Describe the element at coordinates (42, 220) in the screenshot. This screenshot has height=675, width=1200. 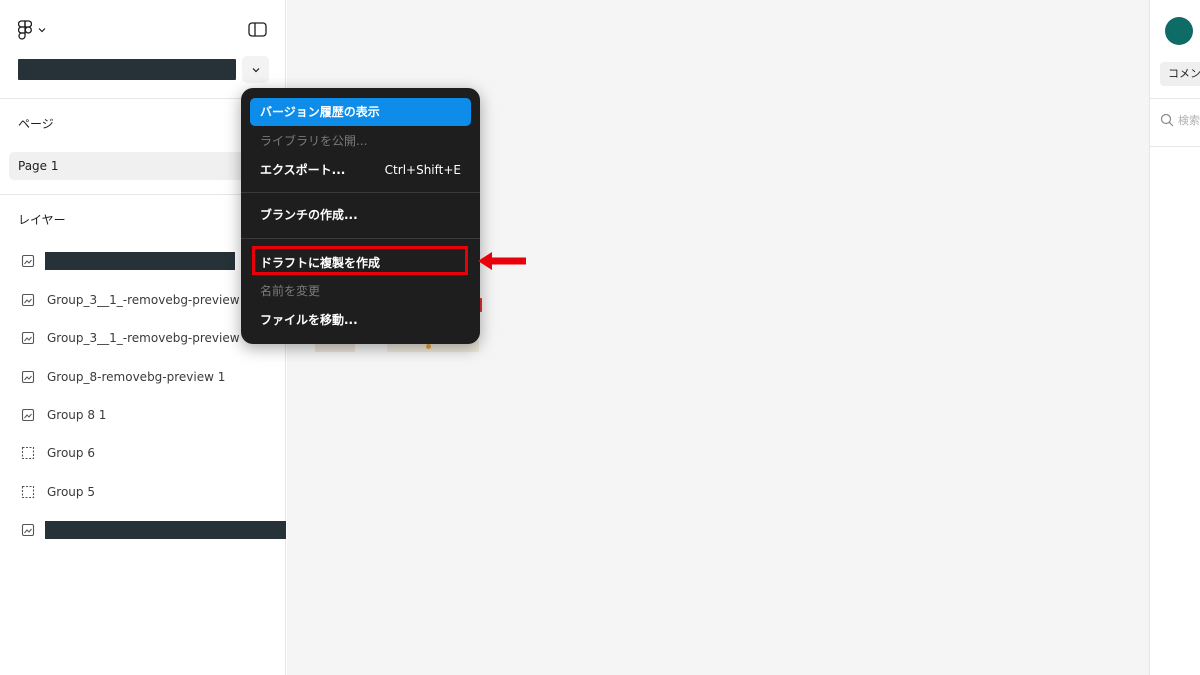
I see `layers-section-label: レイヤー` at that location.